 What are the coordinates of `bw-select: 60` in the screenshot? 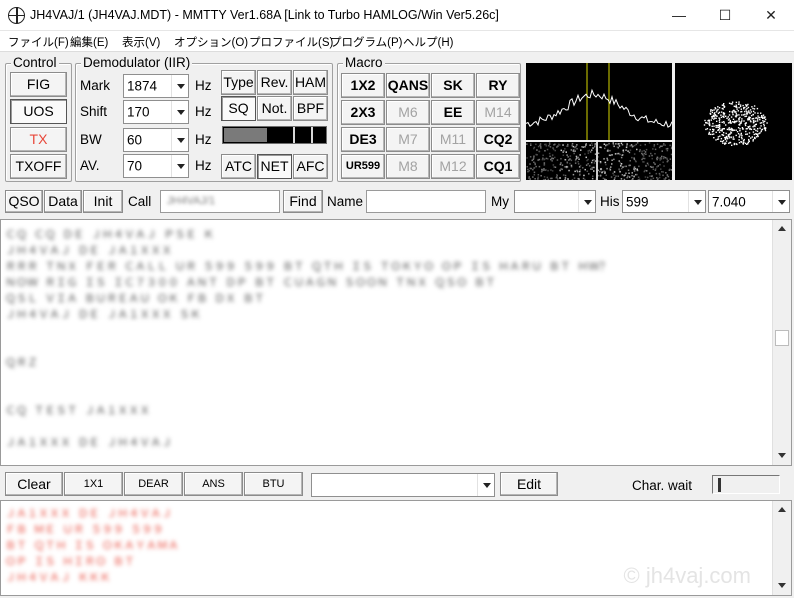 It's located at (156, 140).